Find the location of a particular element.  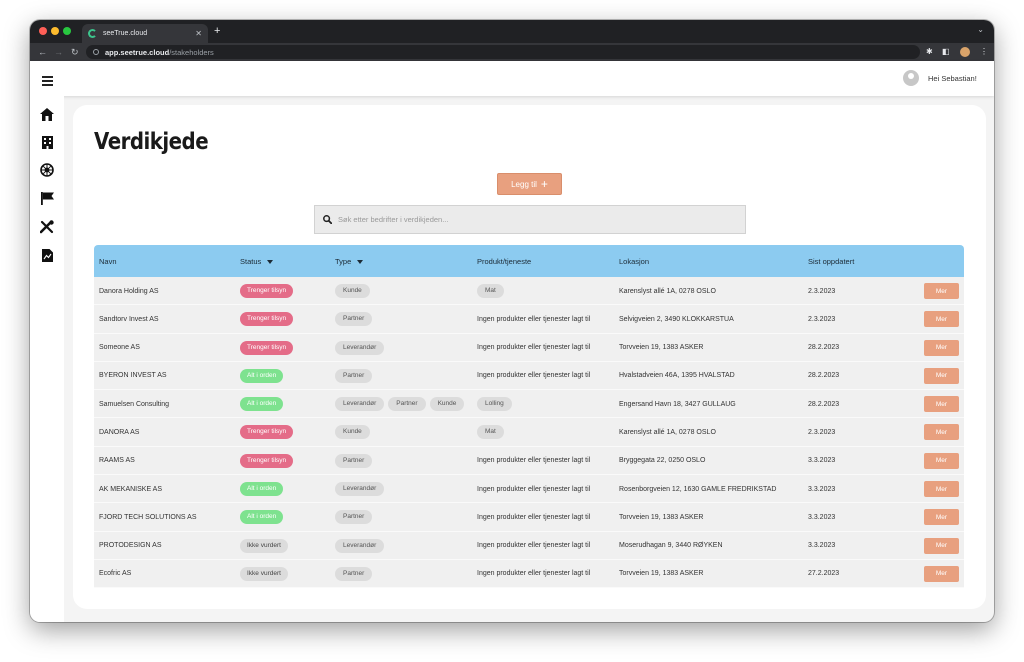

location-text: Selvigveien 2, 3490 KLOKKARSTUA is located at coordinates (676, 319).